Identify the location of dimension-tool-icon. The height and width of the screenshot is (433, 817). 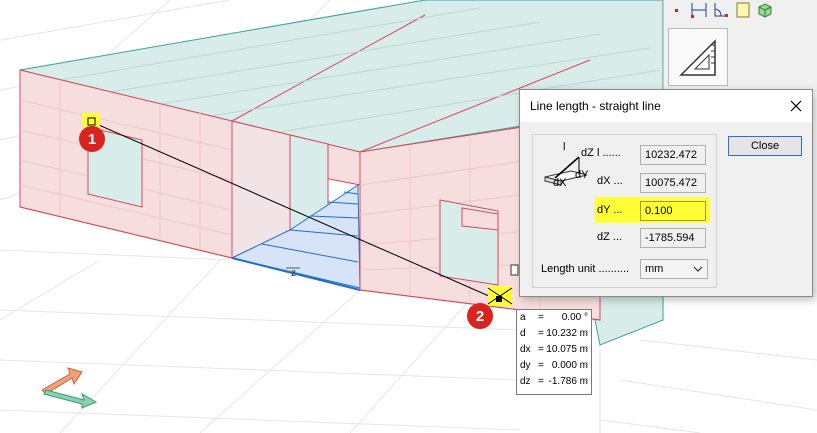
(699, 10).